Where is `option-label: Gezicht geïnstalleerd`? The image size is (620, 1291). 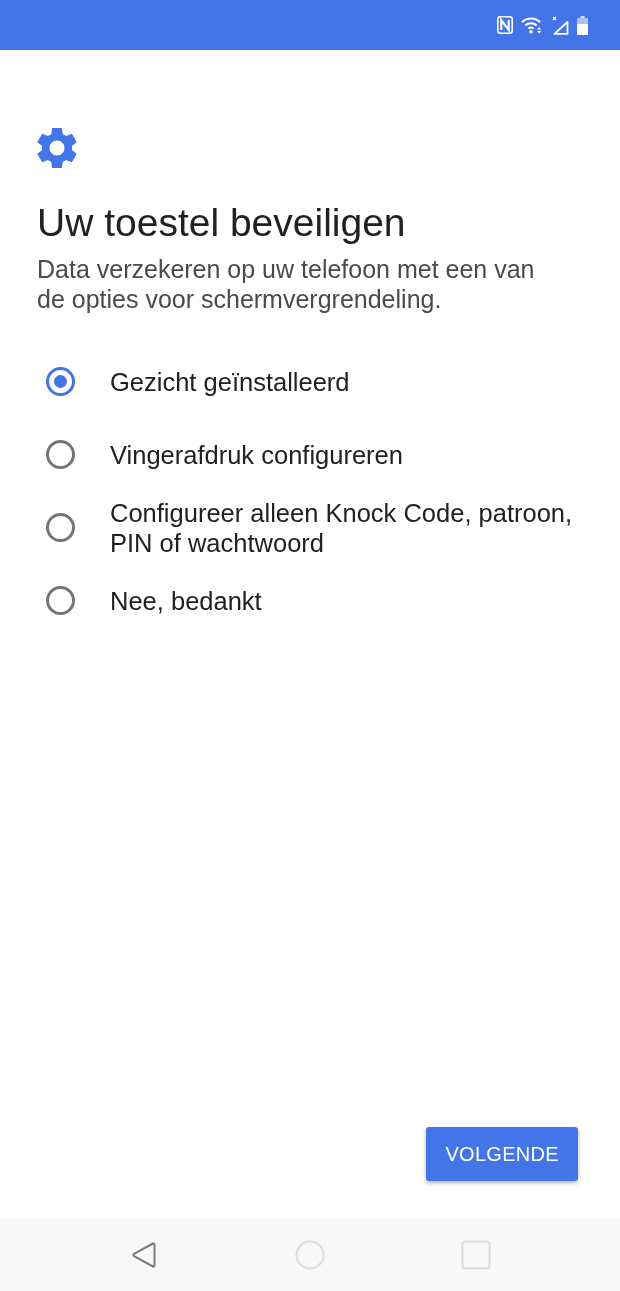
option-label: Gezicht geïnstalleerd is located at coordinates (230, 381).